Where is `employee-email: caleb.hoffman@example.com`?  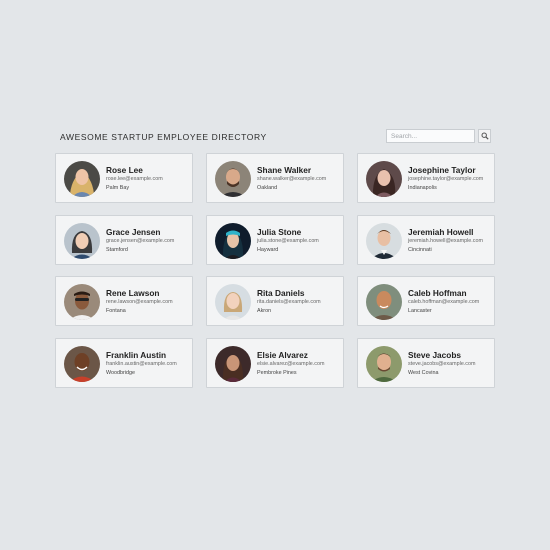 employee-email: caleb.hoffman@example.com is located at coordinates (444, 302).